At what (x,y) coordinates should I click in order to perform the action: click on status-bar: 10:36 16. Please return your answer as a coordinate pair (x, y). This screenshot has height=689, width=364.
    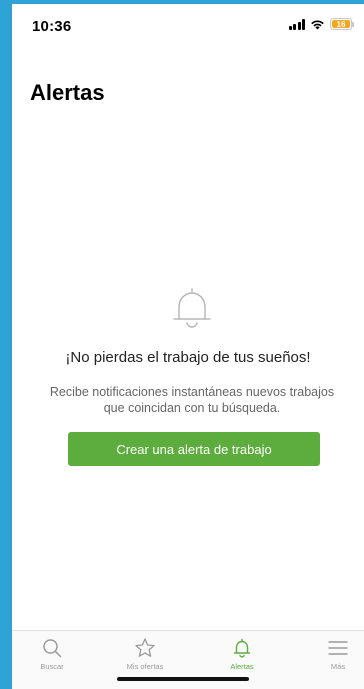
    Looking at the image, I should click on (188, 26).